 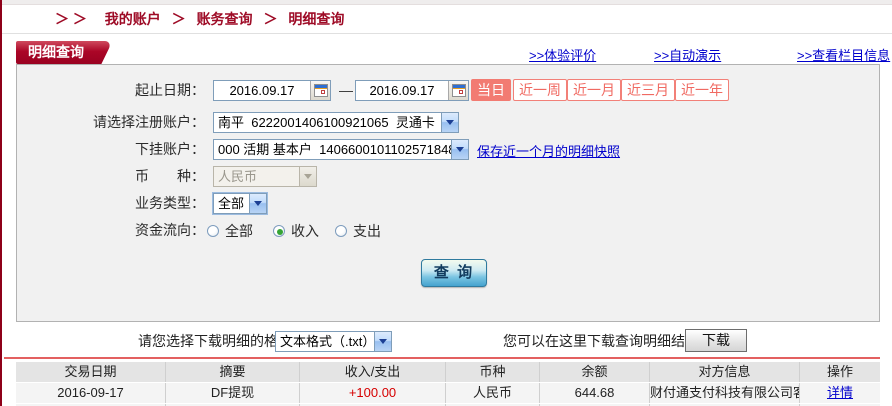 What do you see at coordinates (367, 230) in the screenshot?
I see `flow-option-label: 支出` at bounding box center [367, 230].